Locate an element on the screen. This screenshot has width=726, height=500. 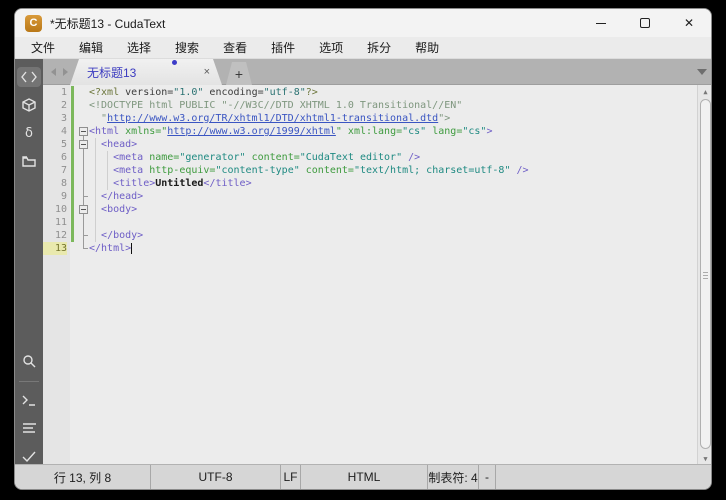
tab-list-chevron-icon is located at coordinates (702, 72).